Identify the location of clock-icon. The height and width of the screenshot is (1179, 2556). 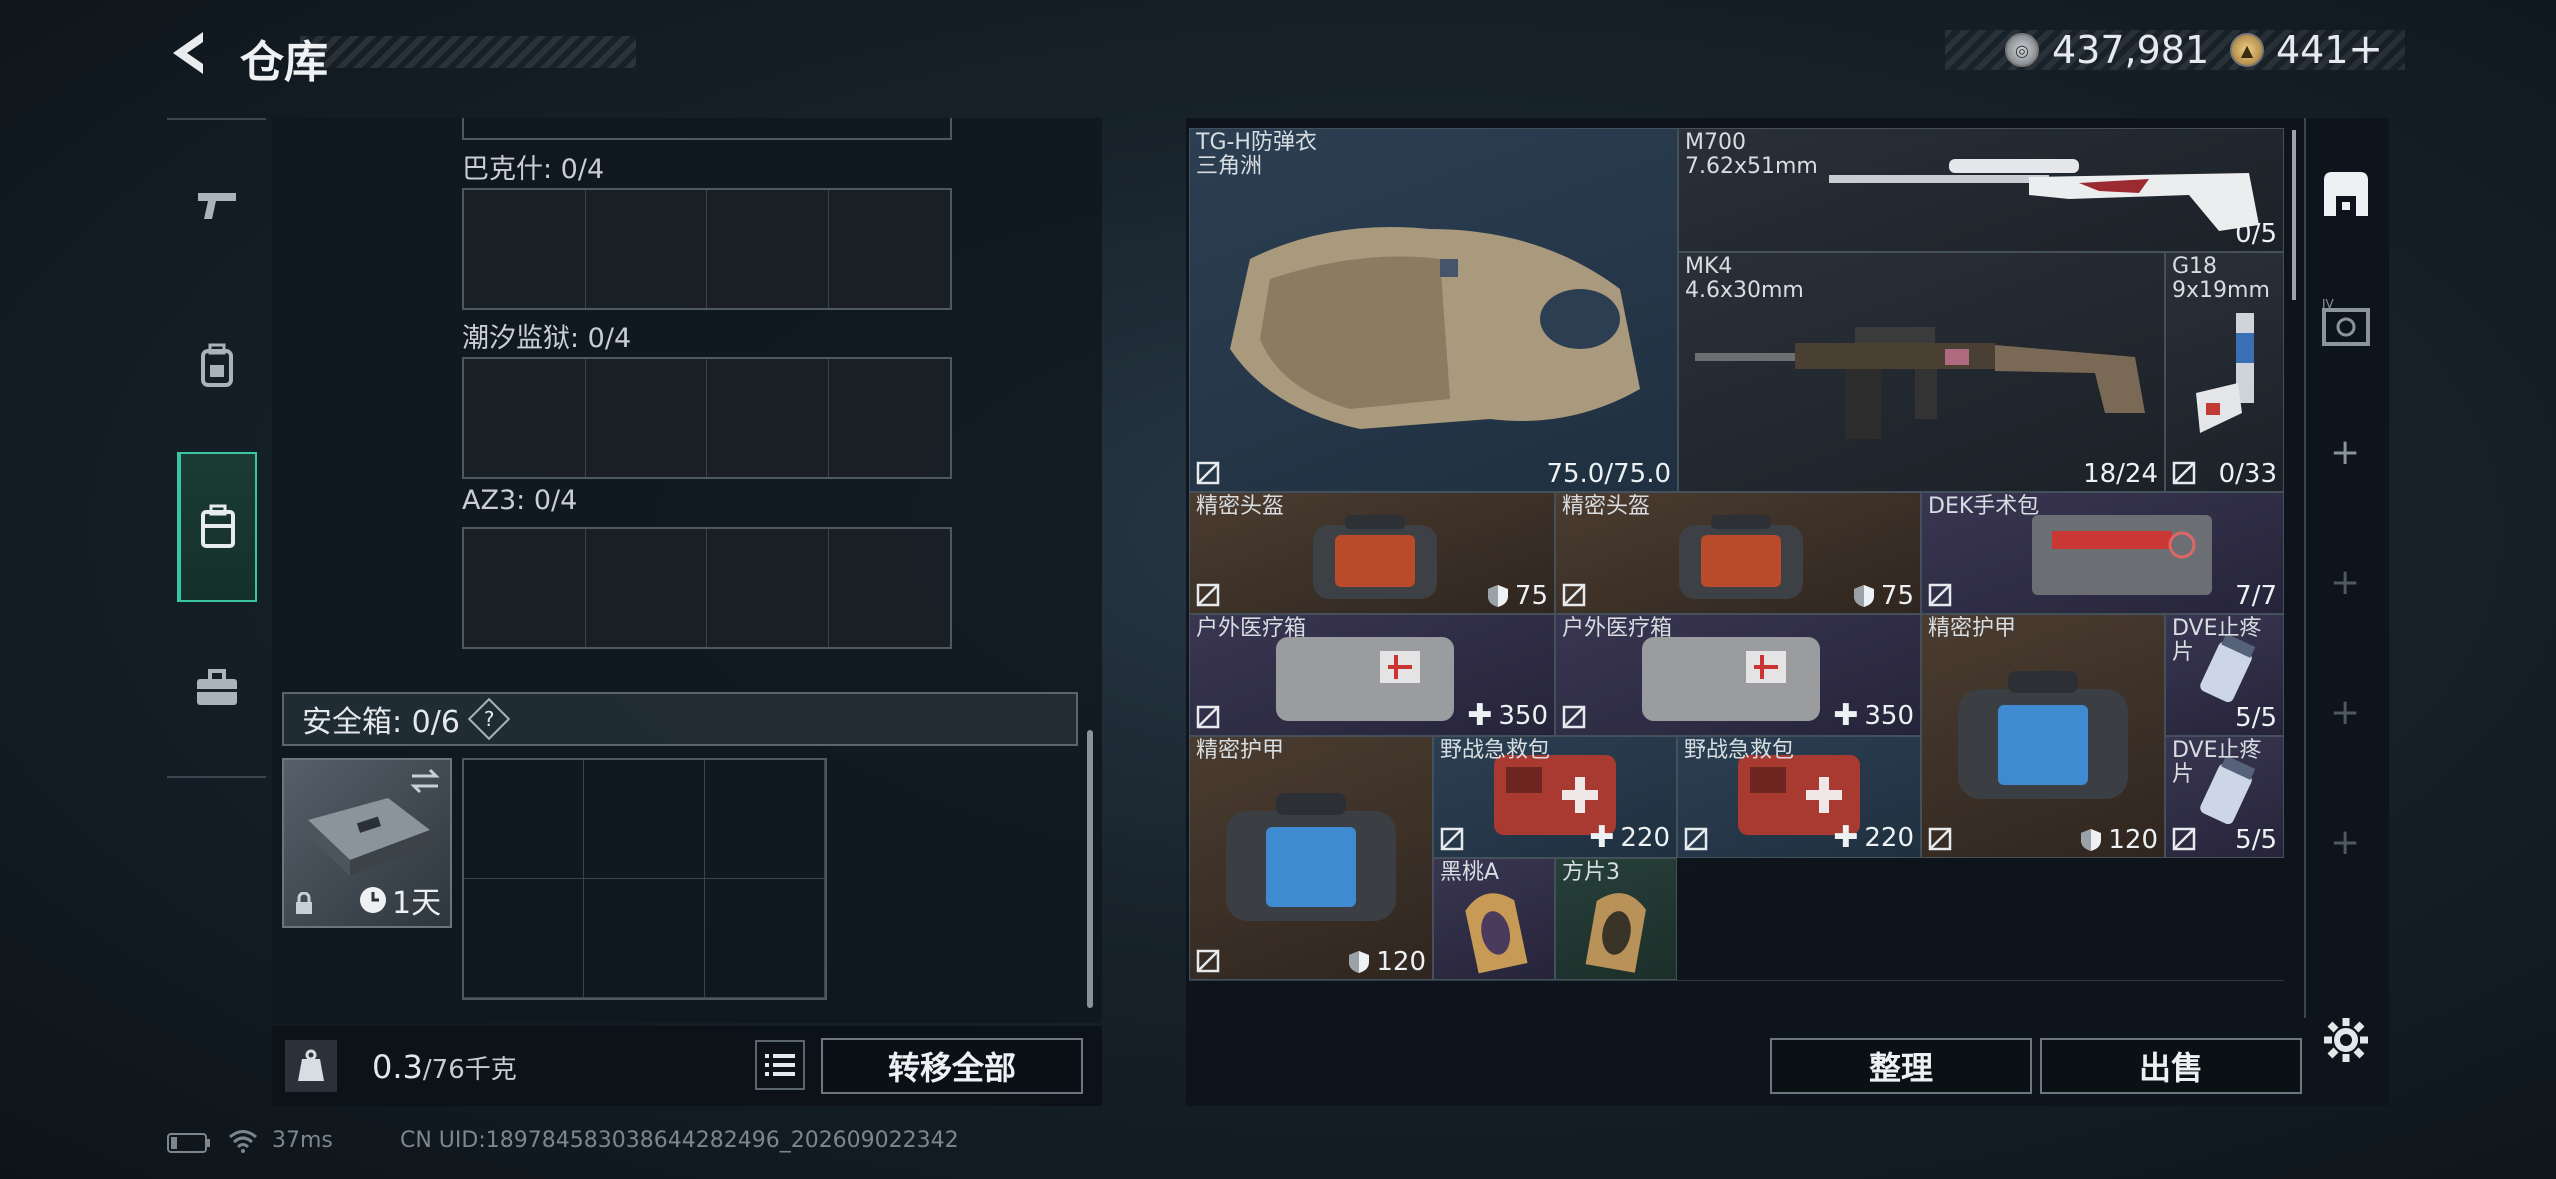
(373, 900).